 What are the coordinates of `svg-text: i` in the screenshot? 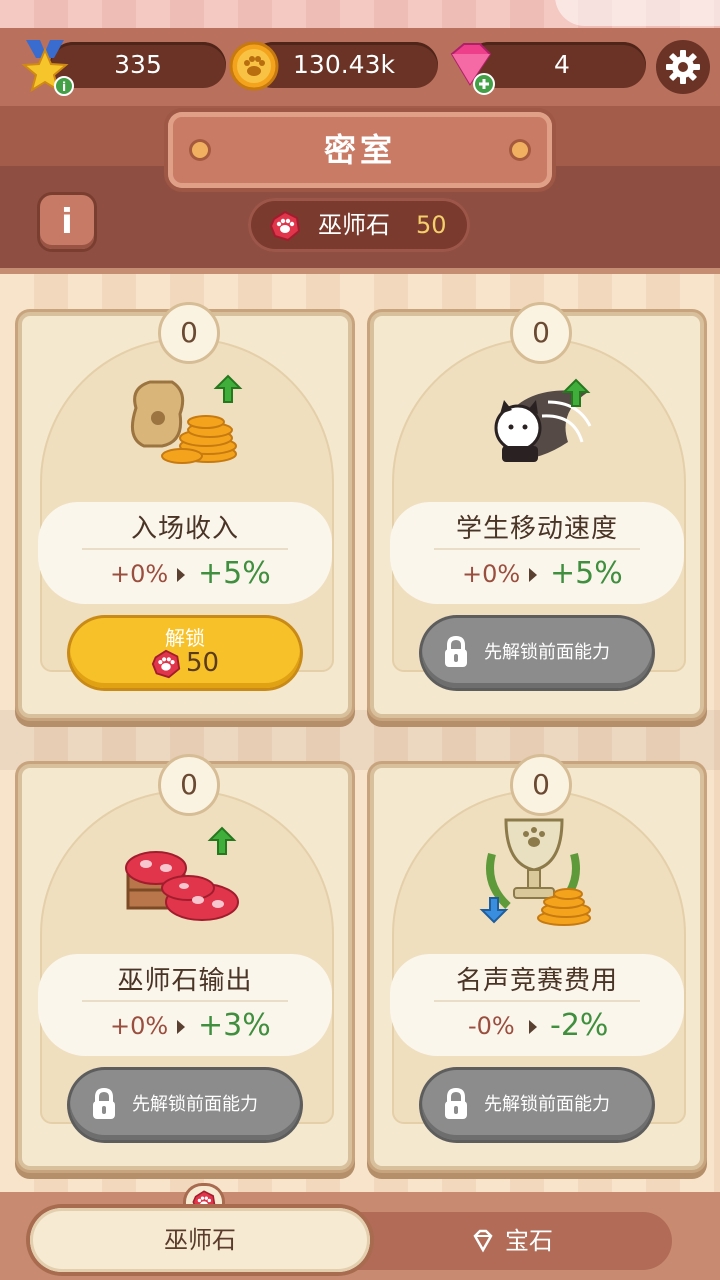 It's located at (64, 87).